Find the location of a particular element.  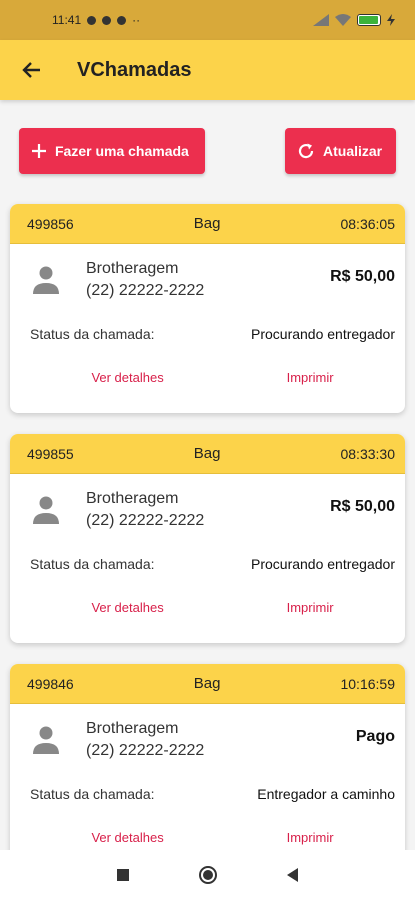

call-time: 08:36:05 is located at coordinates (367, 223).